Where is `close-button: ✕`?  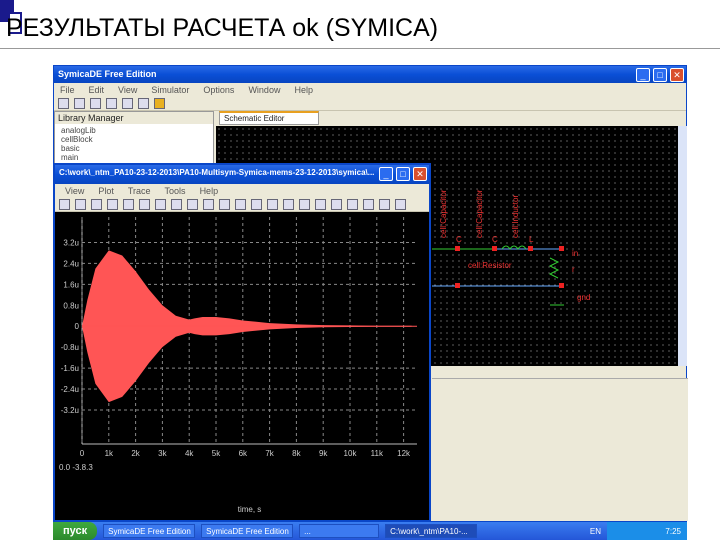
close-button: ✕ is located at coordinates (677, 75).